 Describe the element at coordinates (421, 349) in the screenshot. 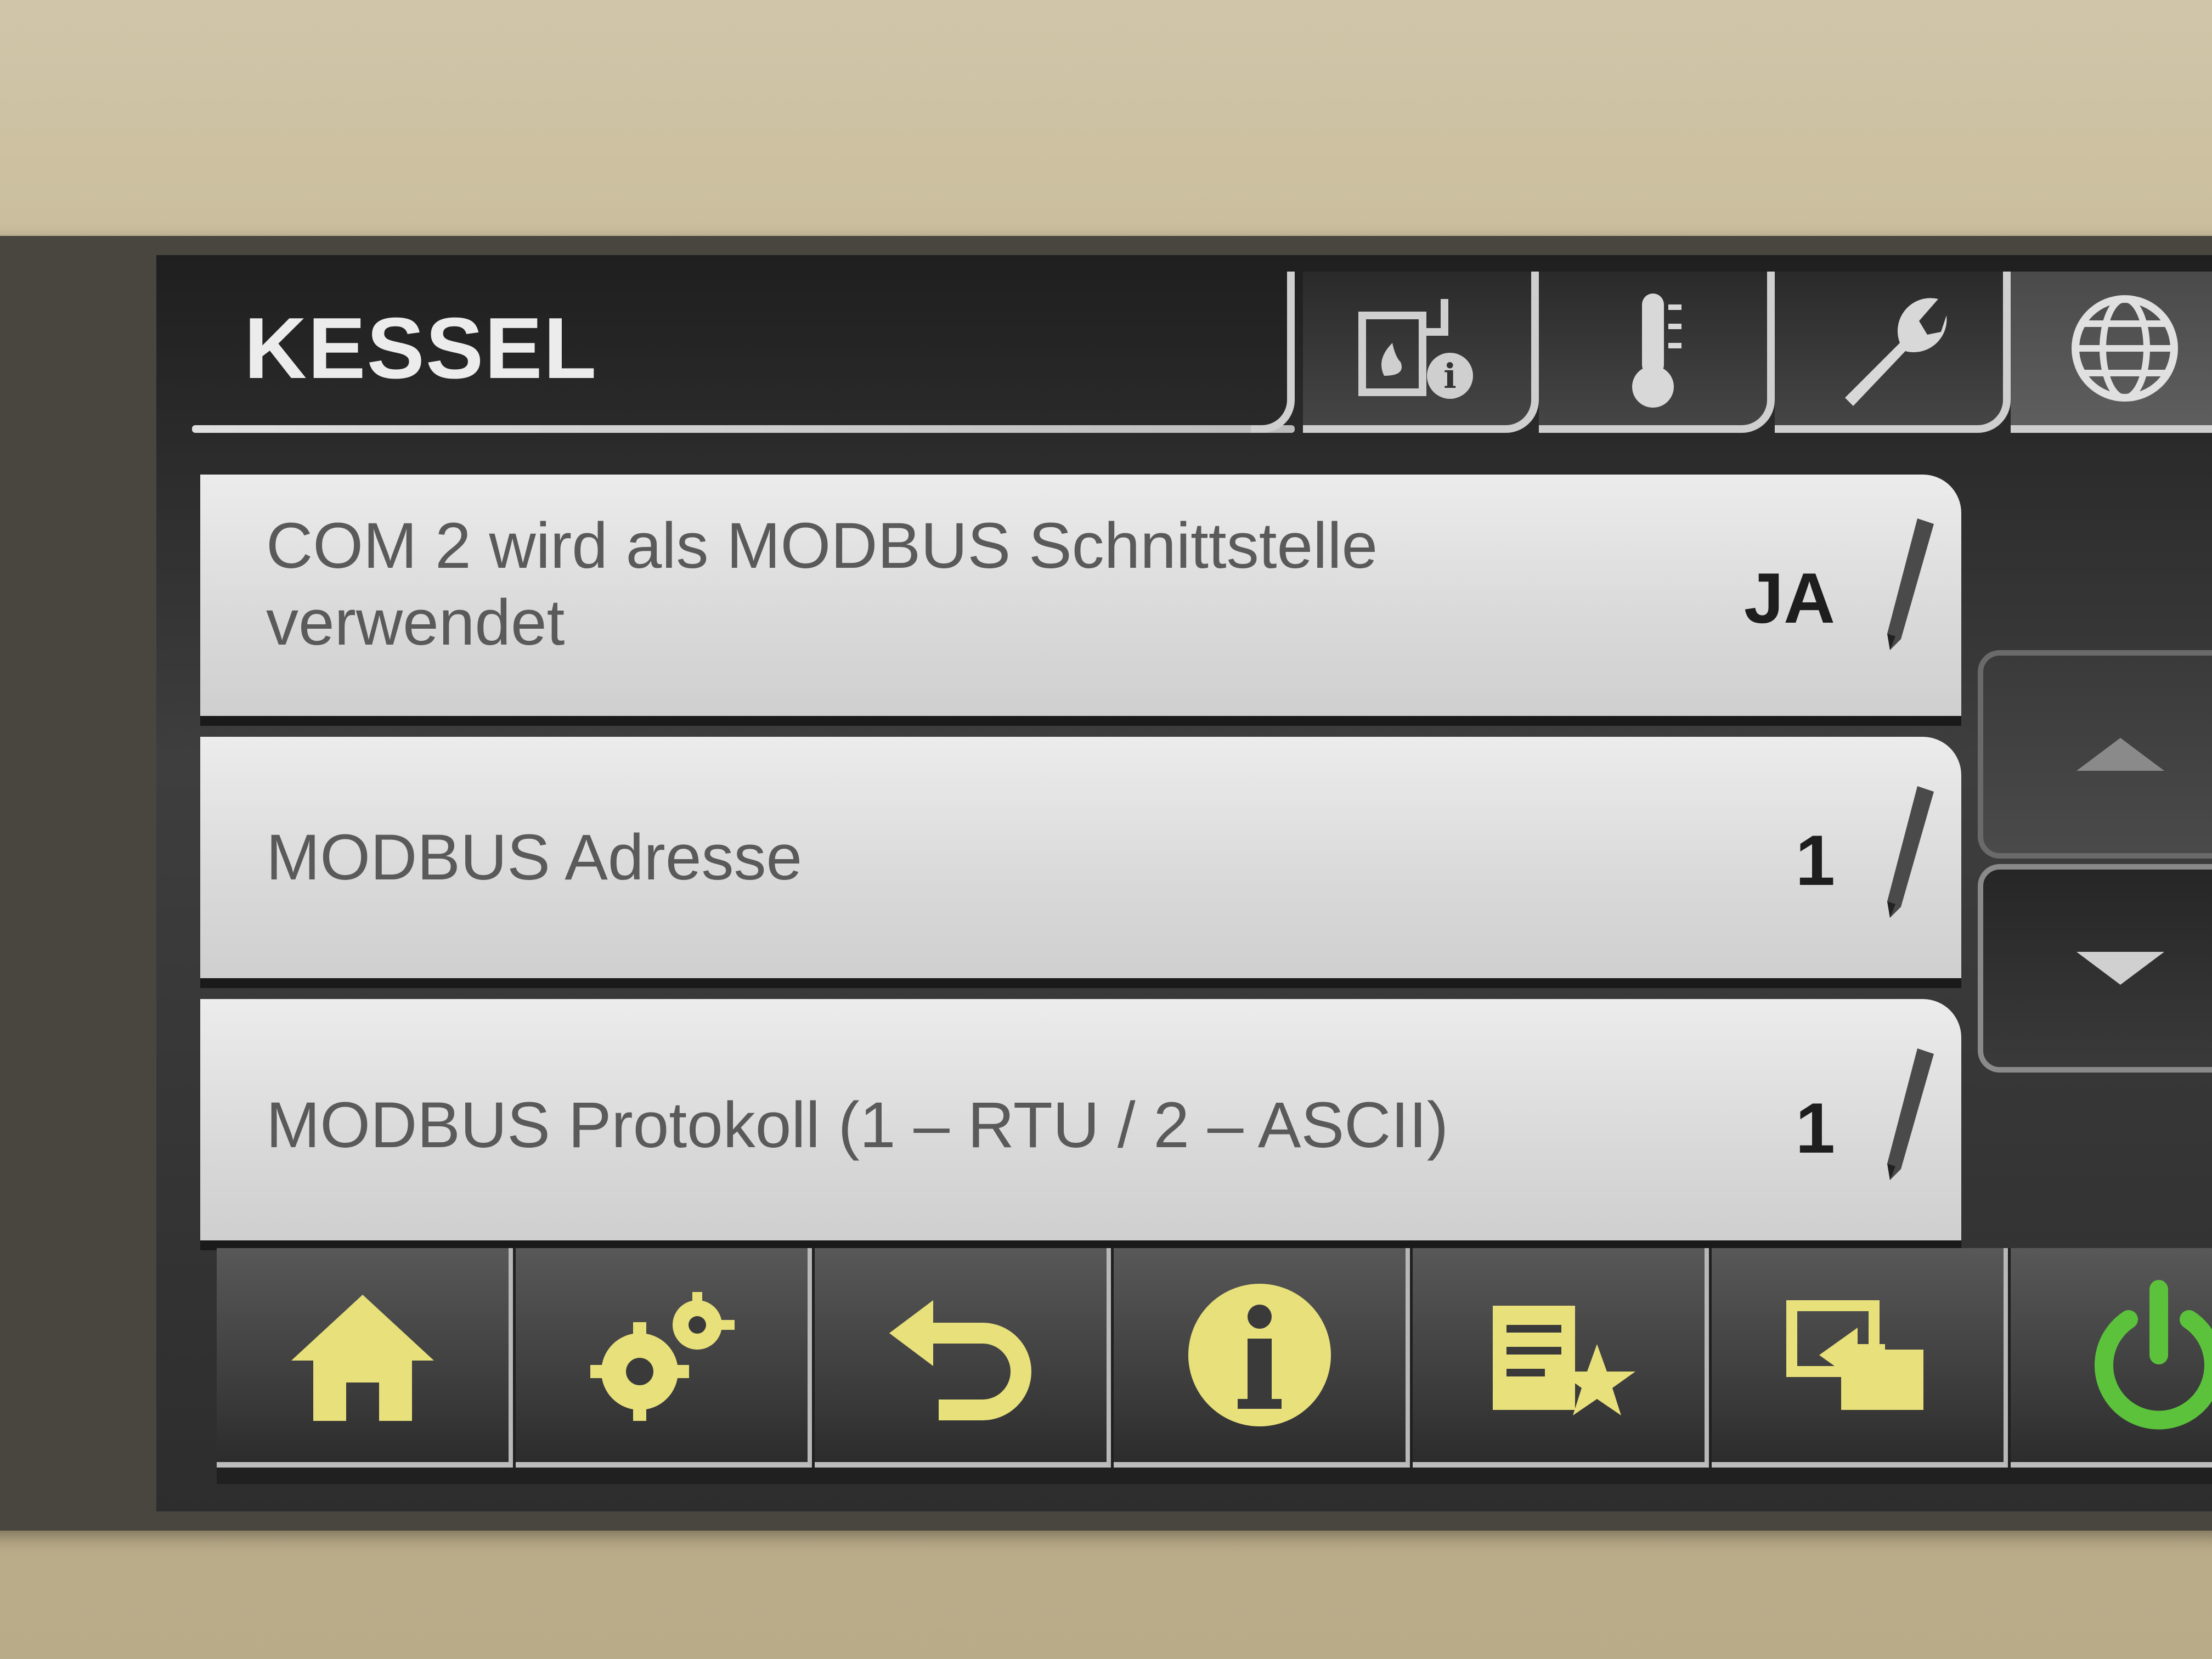

I see `page-title: KESSEL` at that location.